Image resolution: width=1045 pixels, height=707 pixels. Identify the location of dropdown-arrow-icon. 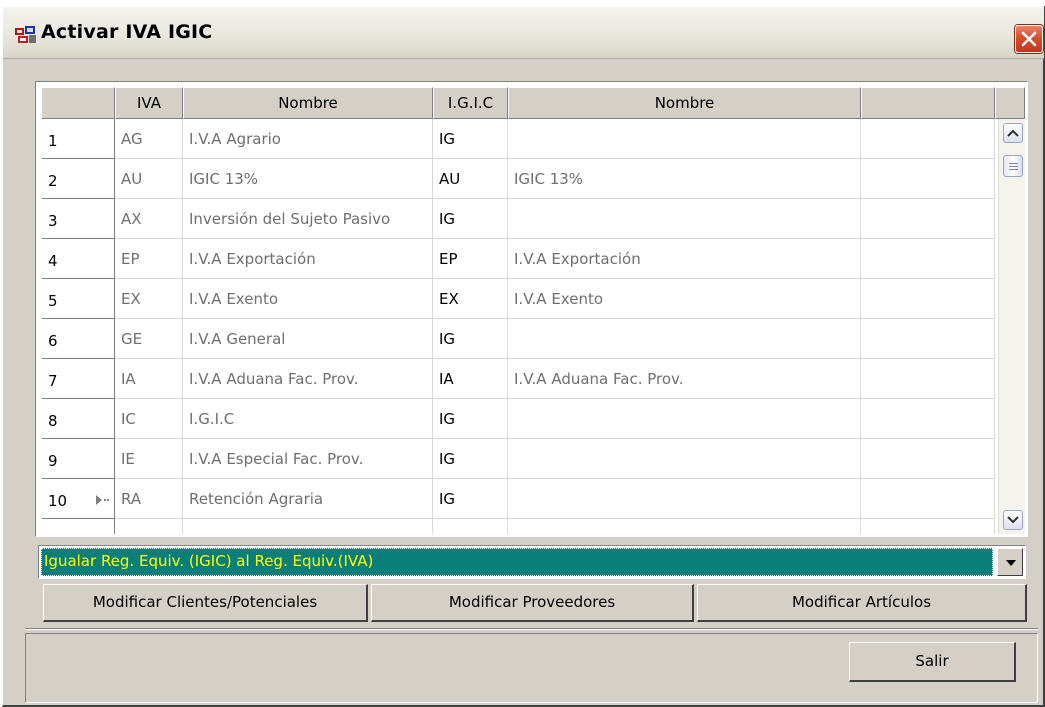
(1011, 563).